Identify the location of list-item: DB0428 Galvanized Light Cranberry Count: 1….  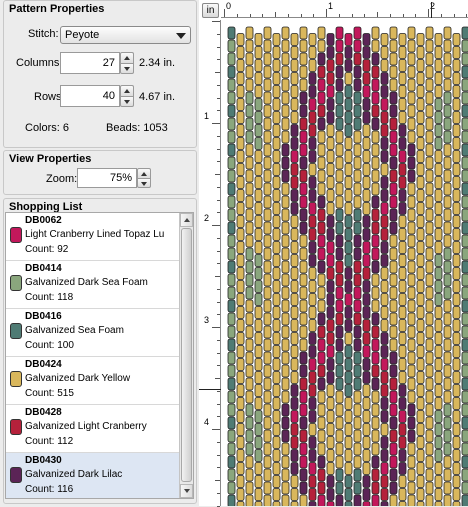
(93, 429).